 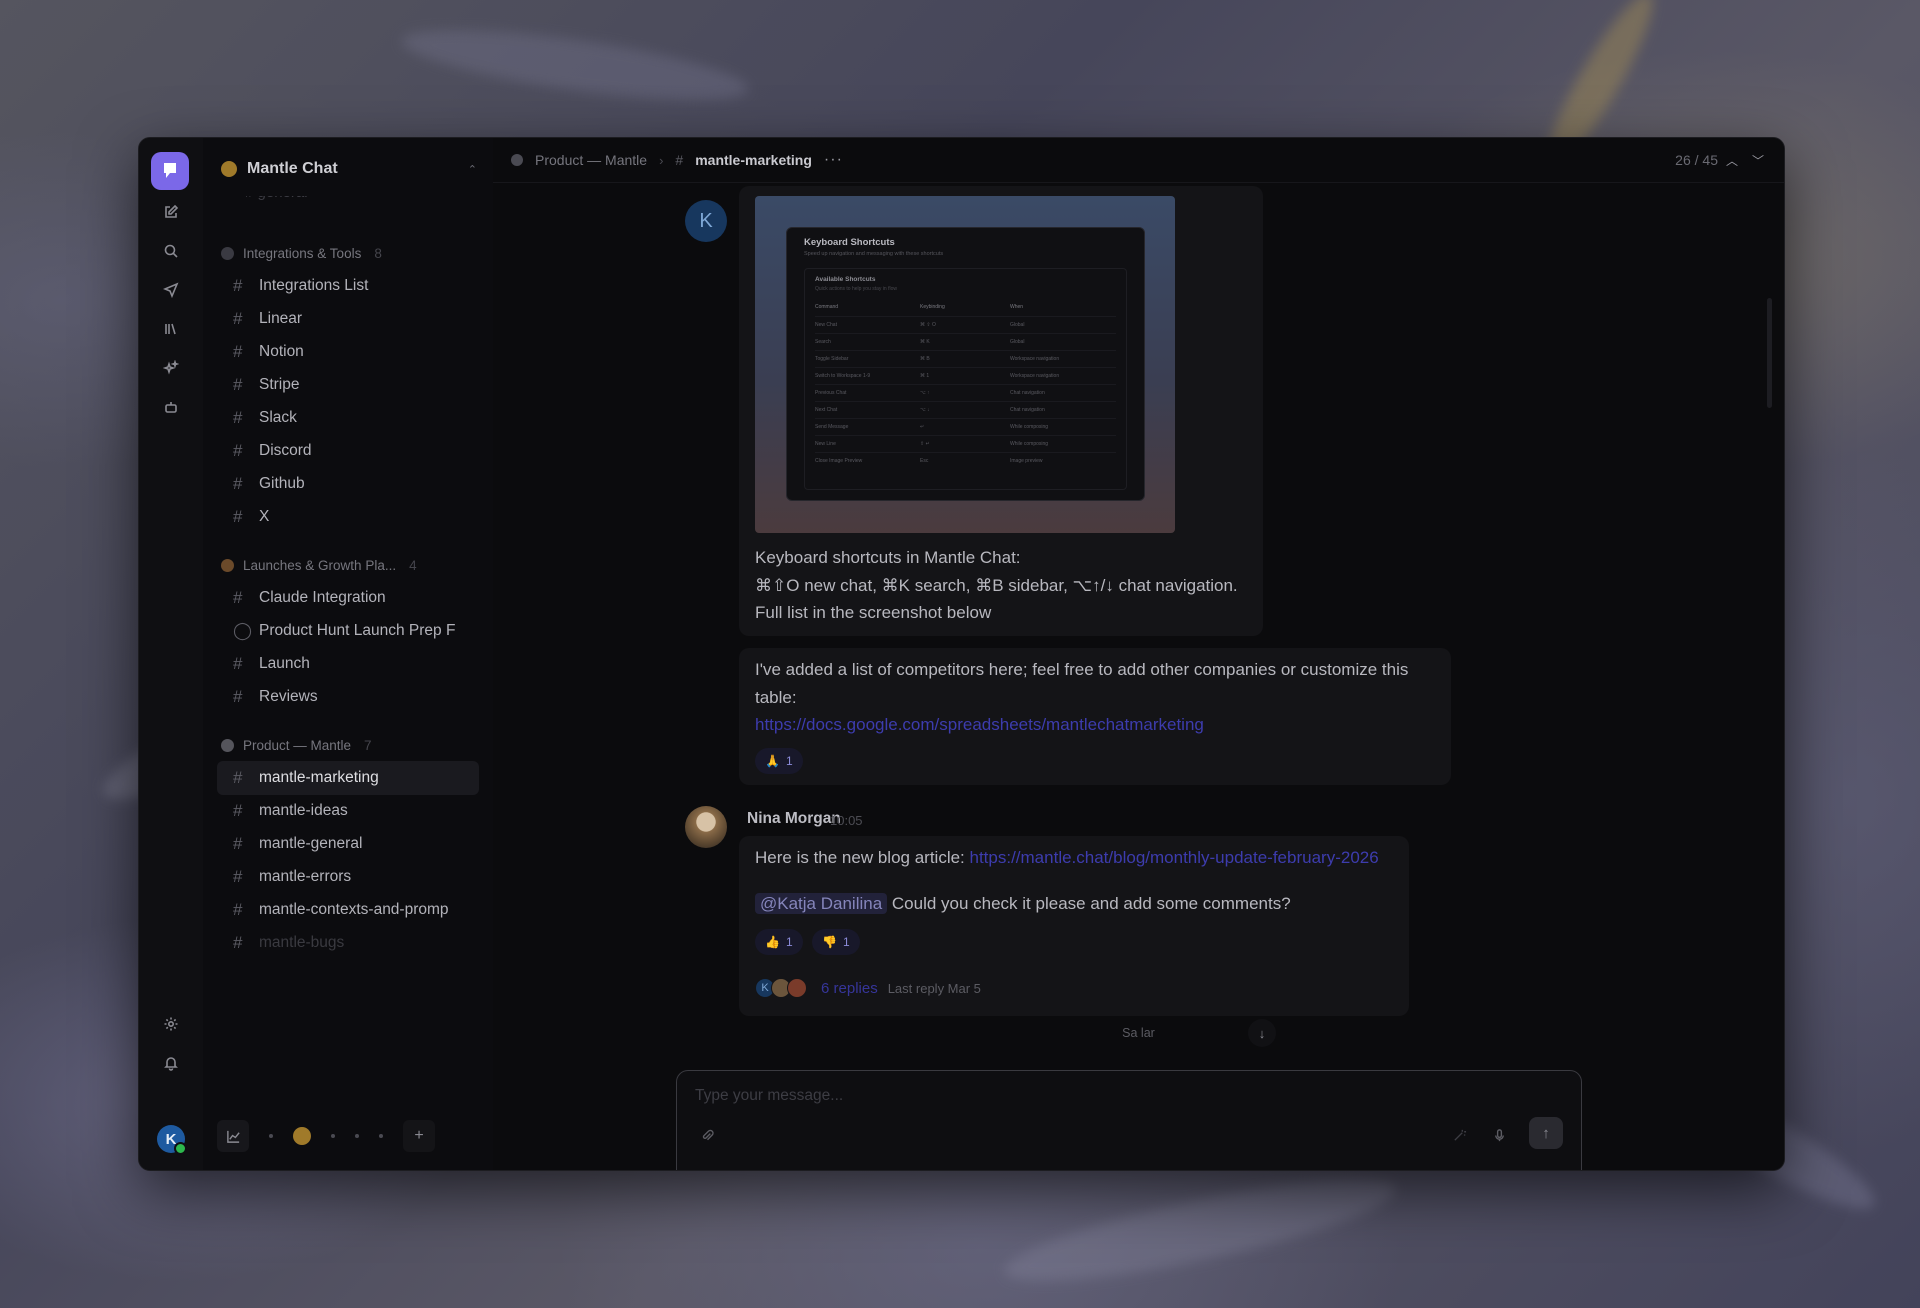 What do you see at coordinates (1732, 160) in the screenshot?
I see `chevron-up-icon: ︿` at bounding box center [1732, 160].